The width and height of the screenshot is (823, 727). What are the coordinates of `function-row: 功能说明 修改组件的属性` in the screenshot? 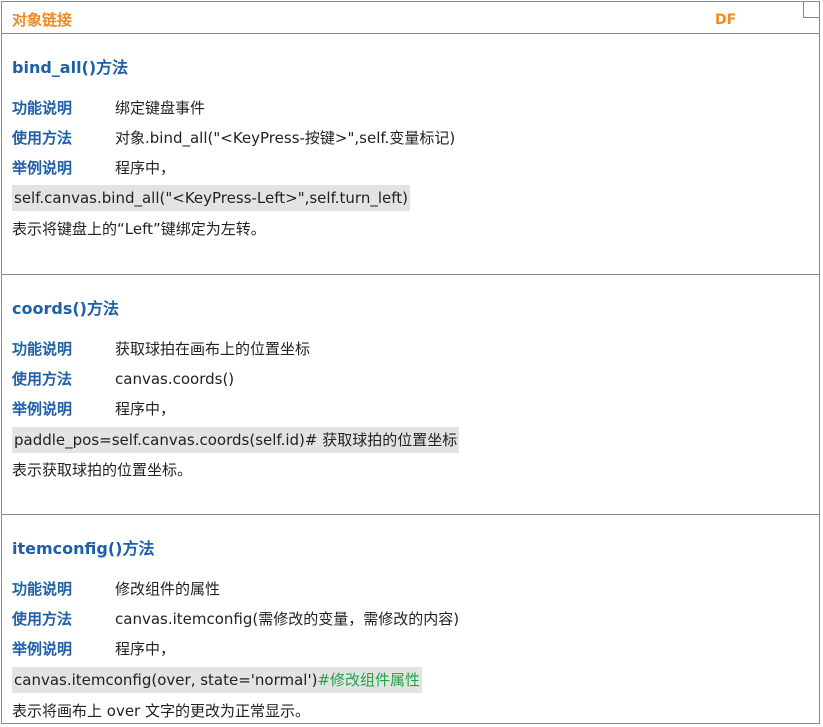 It's located at (116, 589).